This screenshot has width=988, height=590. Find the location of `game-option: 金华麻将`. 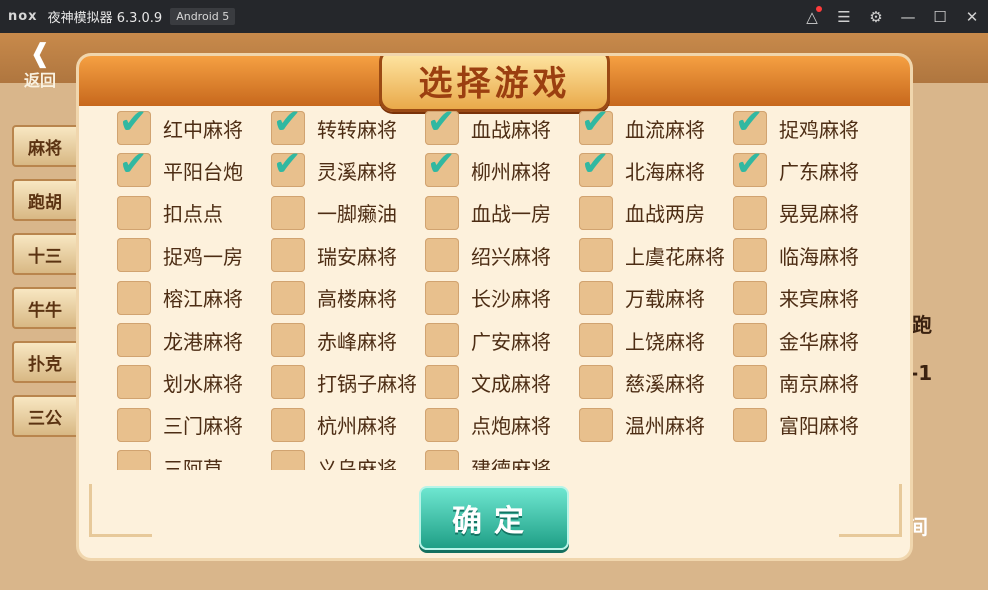

game-option: 金华麻将 is located at coordinates (810, 340).